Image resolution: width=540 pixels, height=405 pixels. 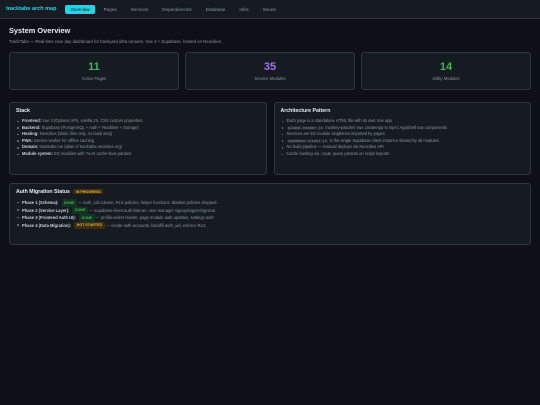 What do you see at coordinates (40, 30) in the screenshot?
I see `page-title: System Overview` at bounding box center [40, 30].